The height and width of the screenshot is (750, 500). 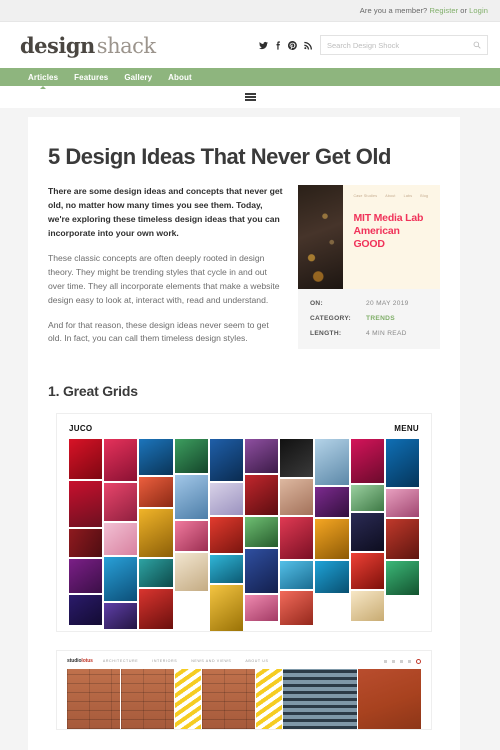 I want to click on mini-nav-item-labs: Labs, so click(x=408, y=196).